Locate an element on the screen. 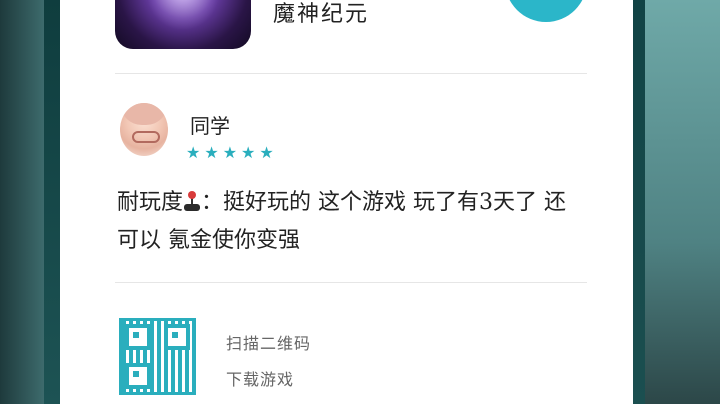  review-text: 耐玩度 ：挺好玩的 这个游戏 玩了有3天了 还可以 氪金使你变强 is located at coordinates (352, 222).